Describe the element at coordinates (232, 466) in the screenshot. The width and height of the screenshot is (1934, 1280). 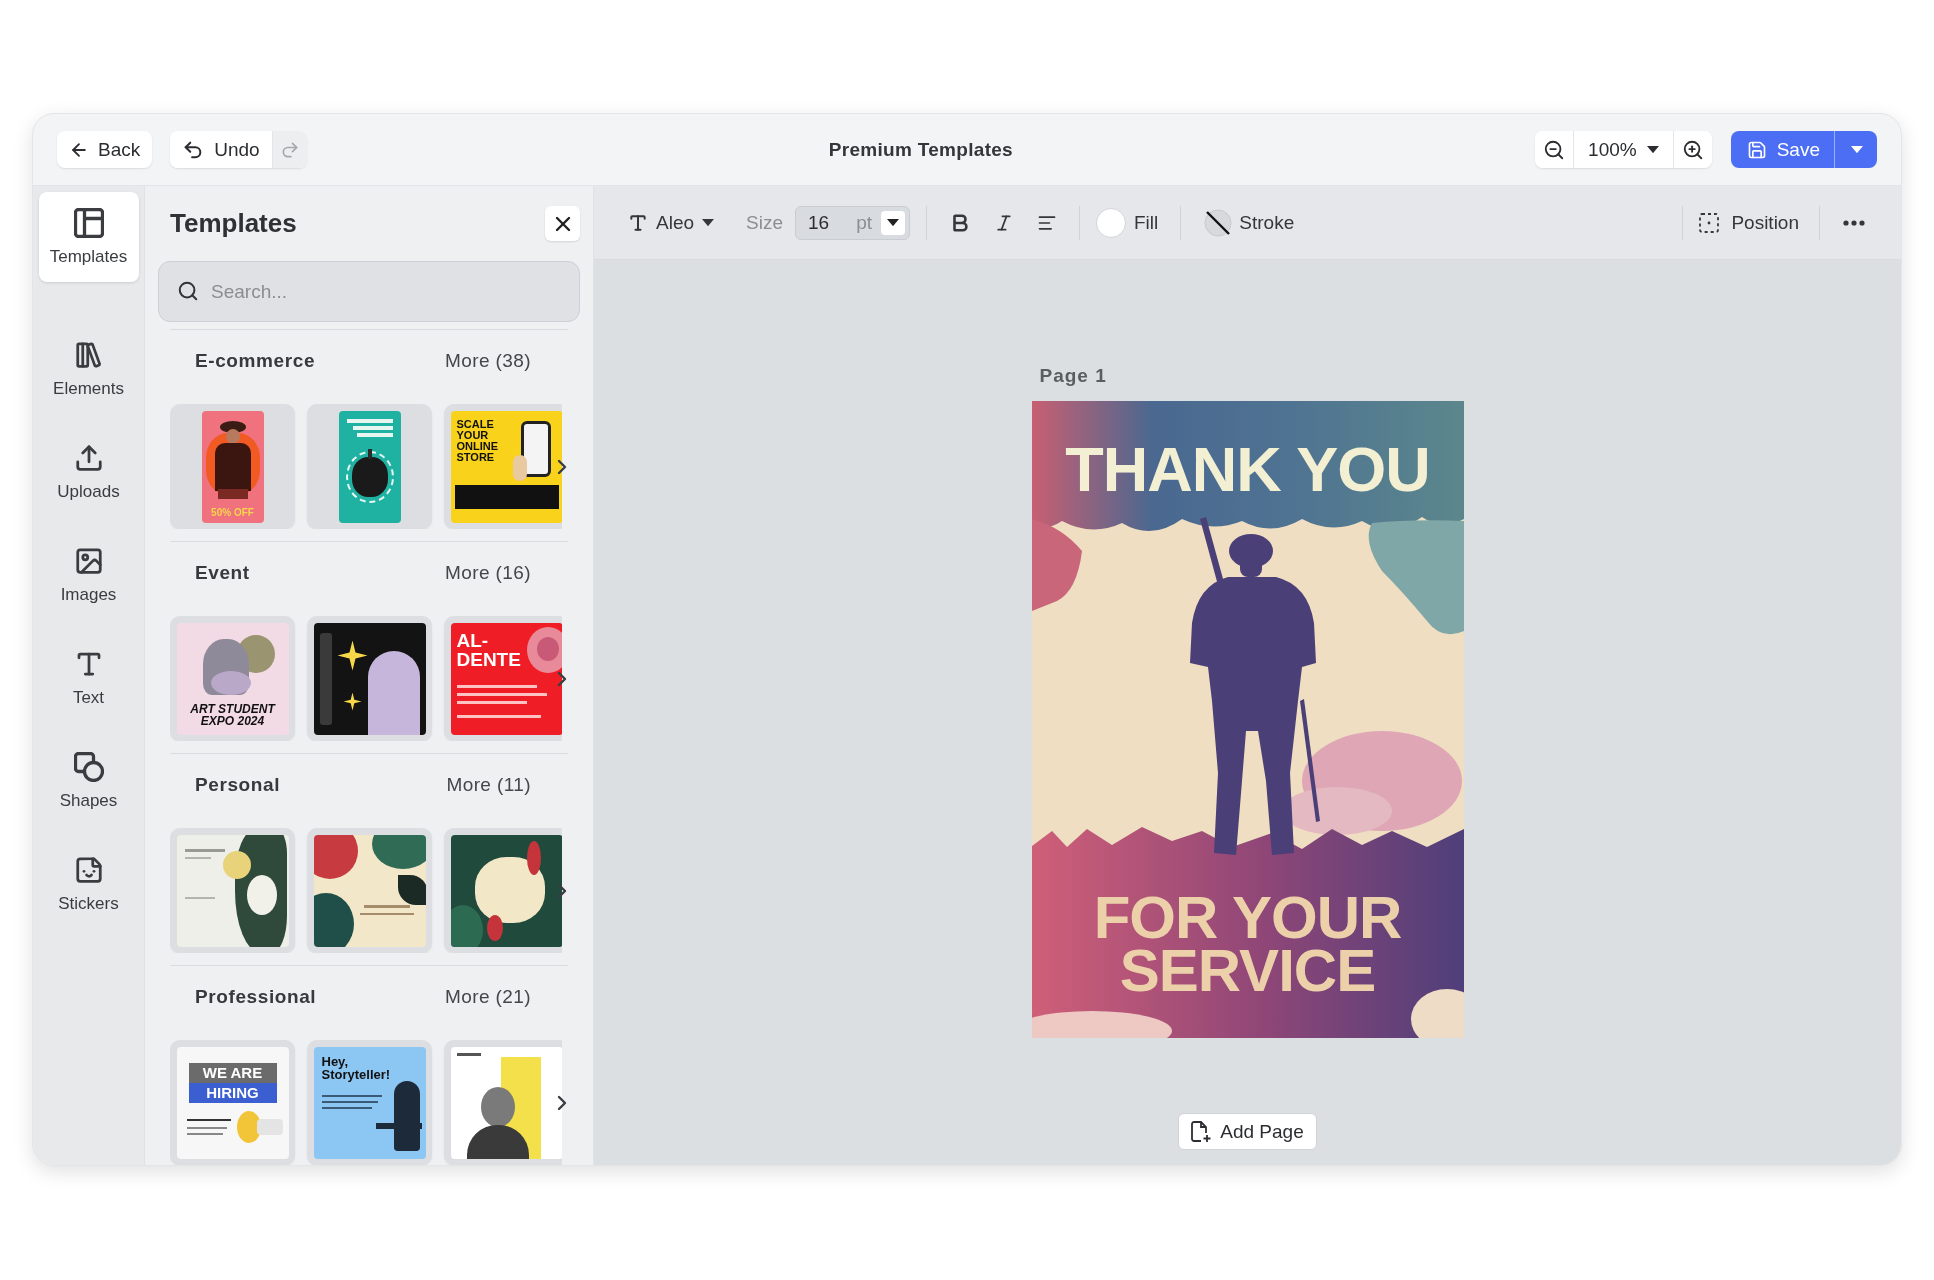
I see `torso-silhouette` at that location.